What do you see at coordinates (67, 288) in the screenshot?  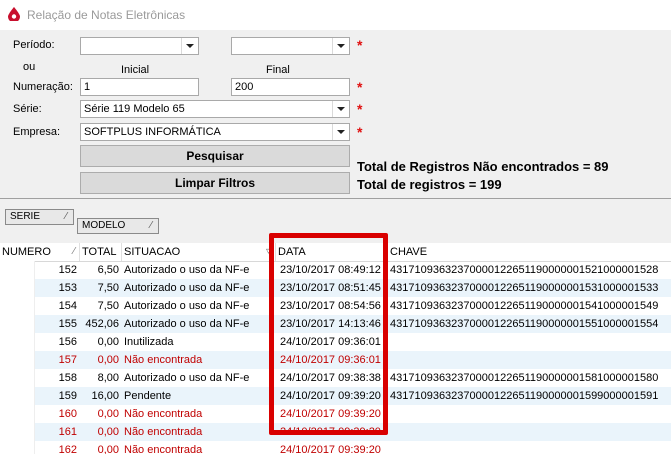 I see `cell-numero: 153` at bounding box center [67, 288].